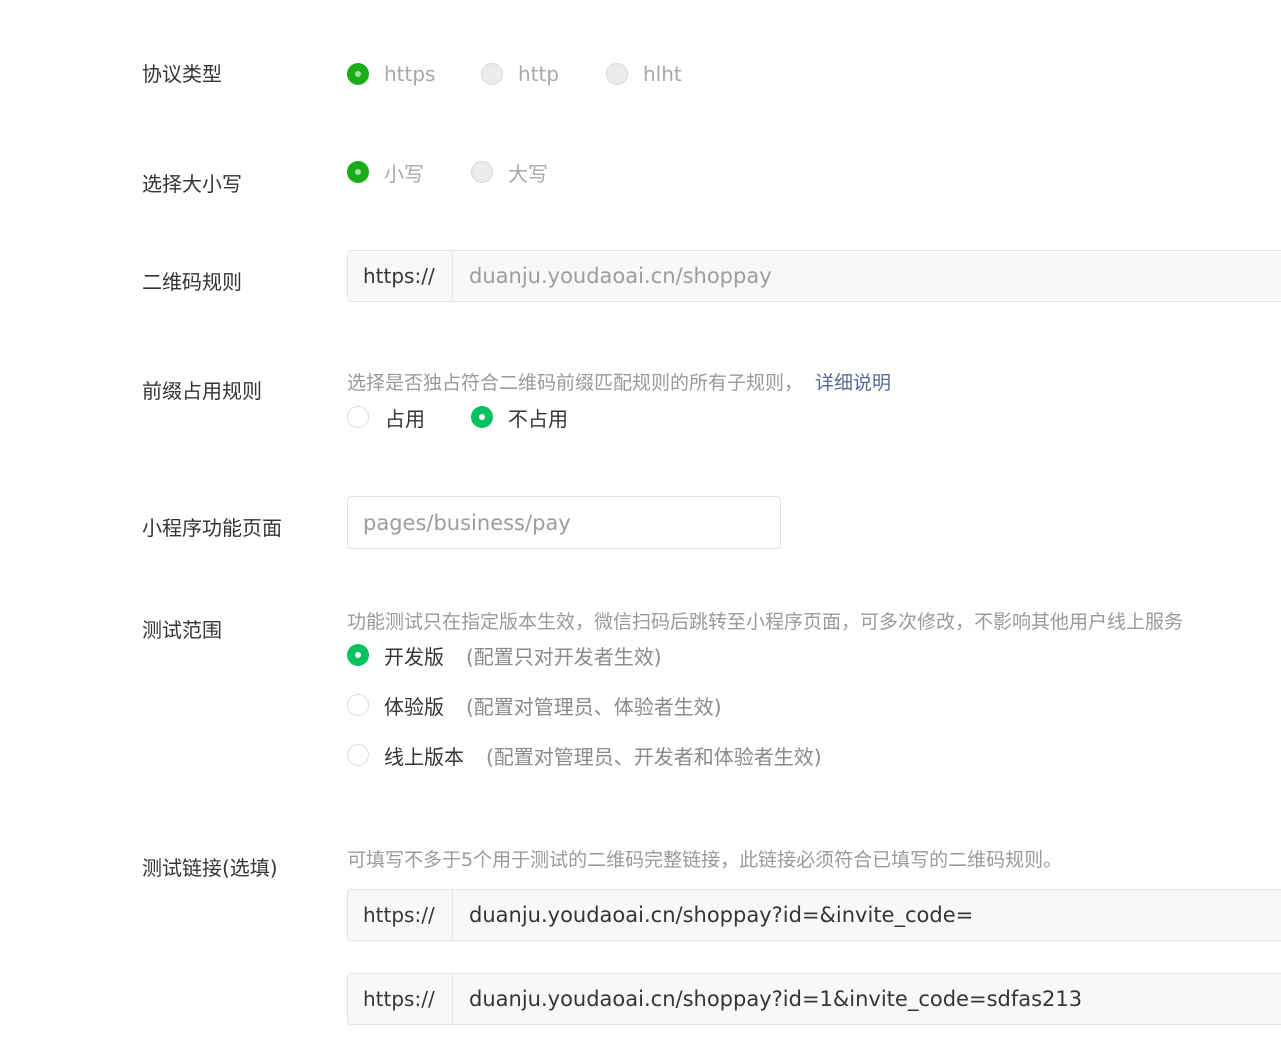 This screenshot has height=1043, width=1281. I want to click on radio-protocol-hlht: hlht, so click(644, 74).